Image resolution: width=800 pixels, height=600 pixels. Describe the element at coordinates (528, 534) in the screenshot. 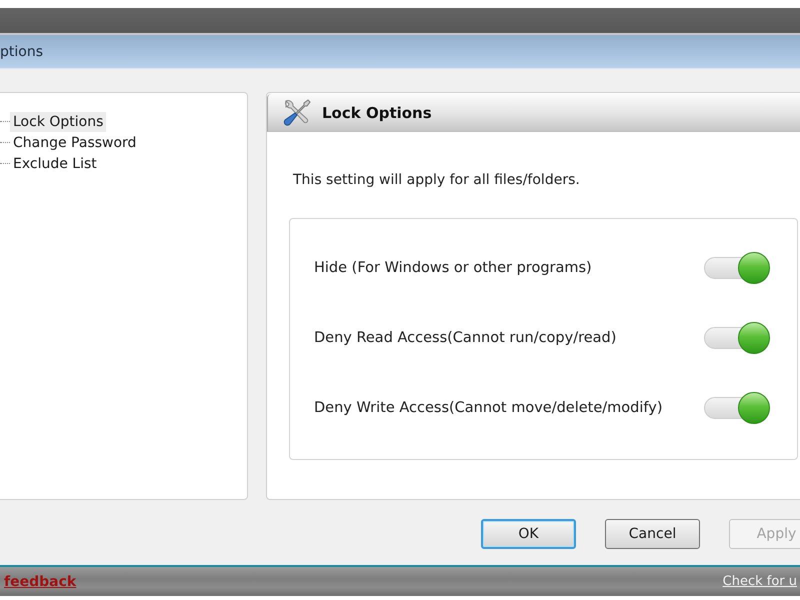

I see `dialog-button: OK` at that location.